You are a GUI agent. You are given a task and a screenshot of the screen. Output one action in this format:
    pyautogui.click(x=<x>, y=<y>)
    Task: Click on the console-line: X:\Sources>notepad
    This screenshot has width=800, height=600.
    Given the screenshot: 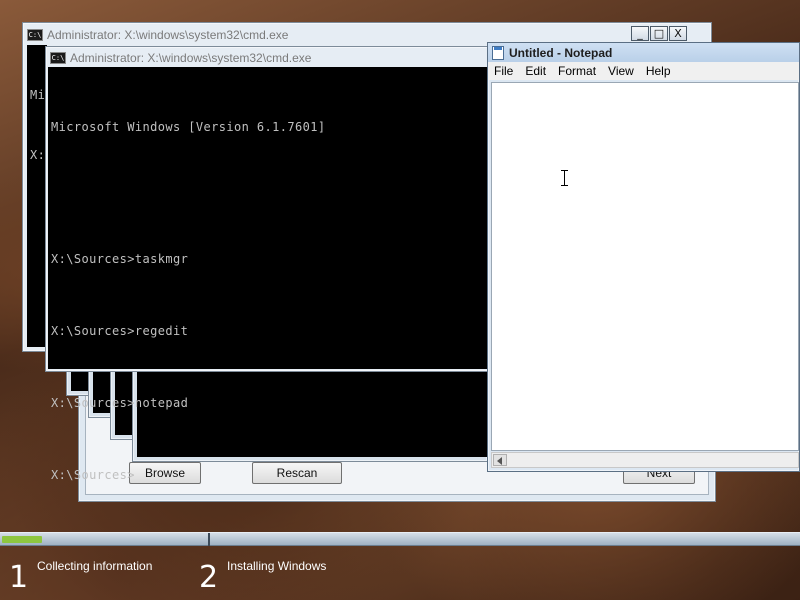 What is the action you would take?
    pyautogui.click(x=120, y=403)
    